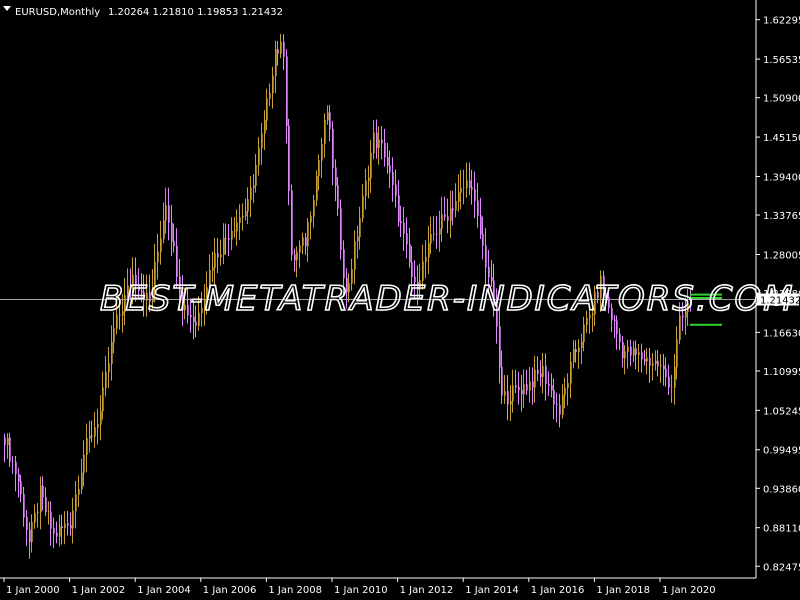 This screenshot has height=600, width=800. Describe the element at coordinates (781, 255) in the screenshot. I see `y-tick-label: 1.28005` at that location.